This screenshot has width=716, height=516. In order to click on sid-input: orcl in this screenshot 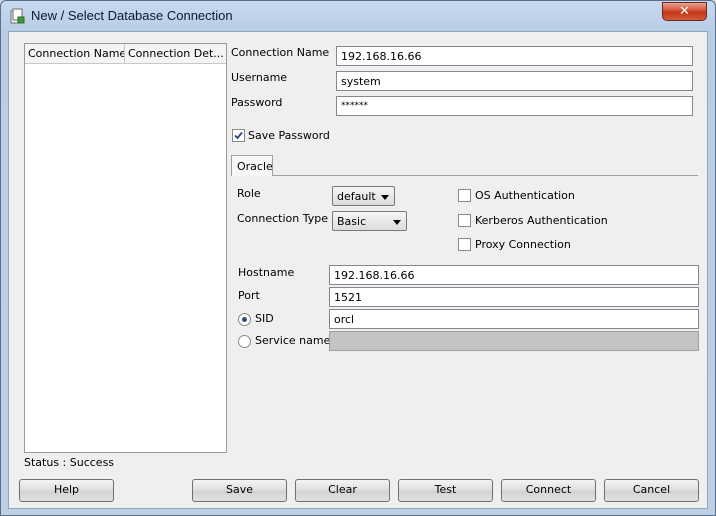, I will do `click(514, 319)`.